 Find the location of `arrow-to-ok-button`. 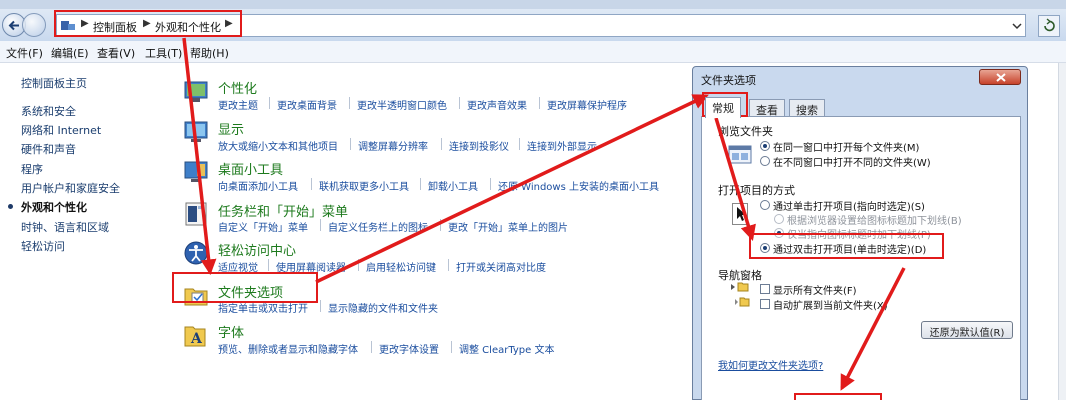

arrow-to-ok-button is located at coordinates (873, 329).